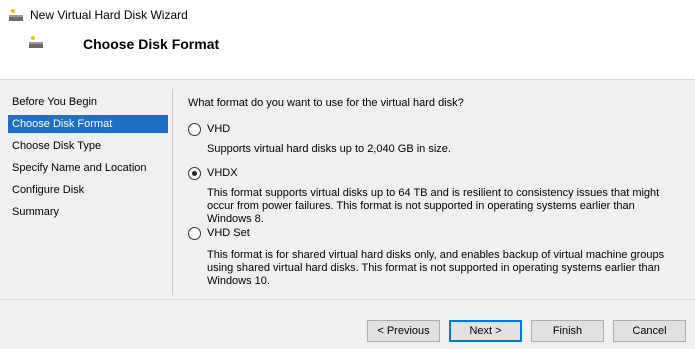 The height and width of the screenshot is (349, 695). What do you see at coordinates (485, 331) in the screenshot?
I see `next-button: Next >` at bounding box center [485, 331].